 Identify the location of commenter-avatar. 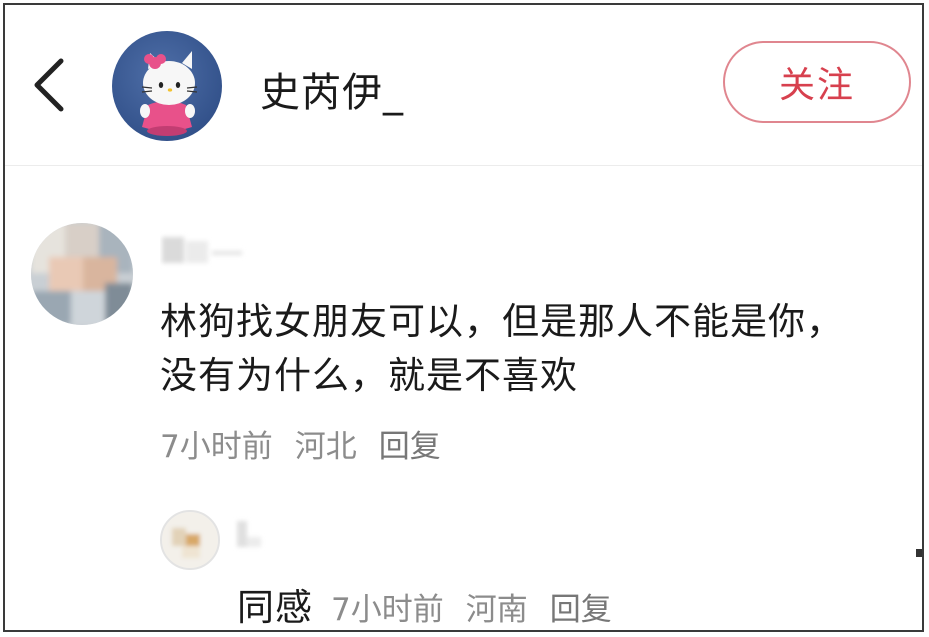
(82, 274).